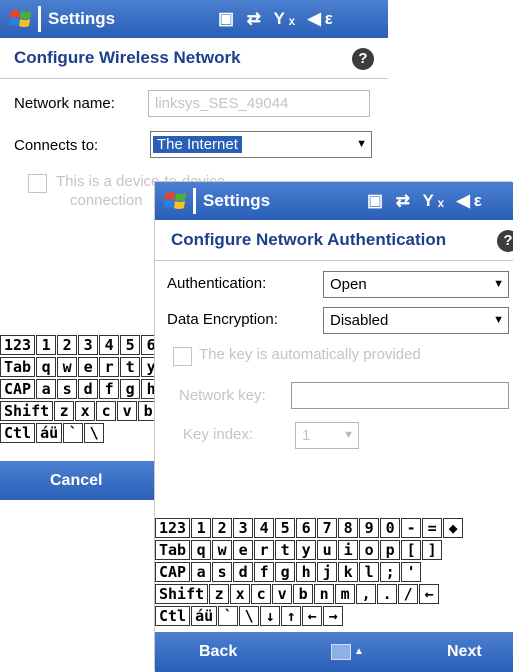 Image resolution: width=513 pixels, height=672 pixels. I want to click on keyboard-key: h, so click(306, 572).